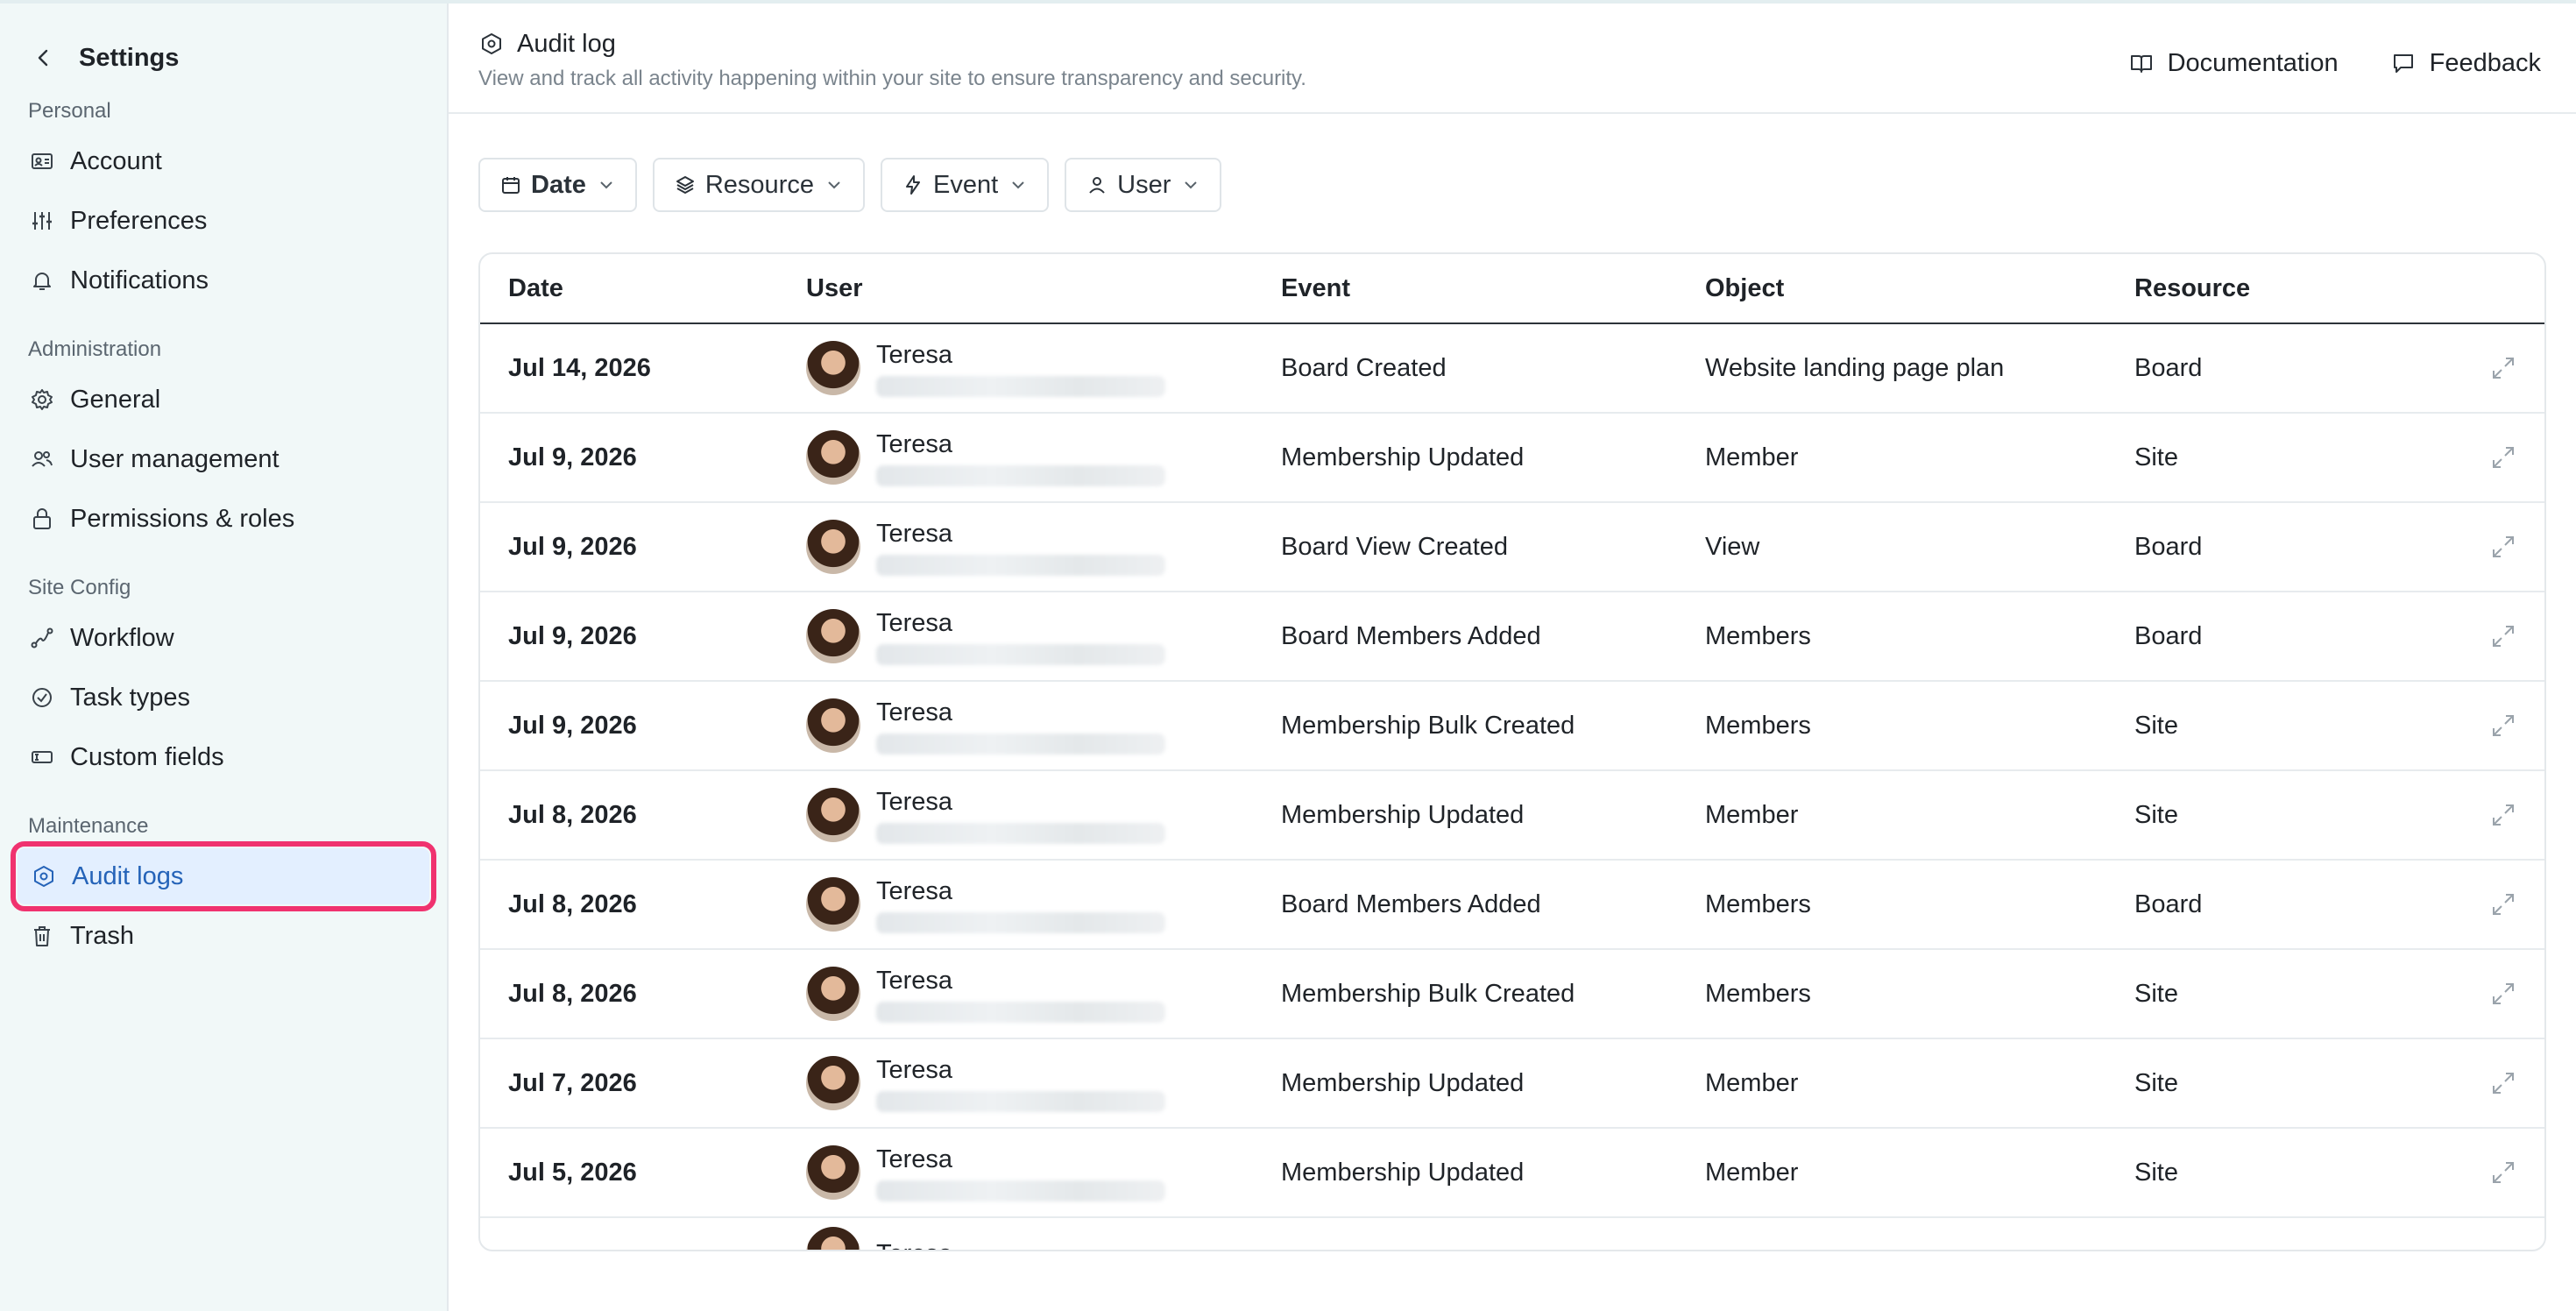  Describe the element at coordinates (42, 757) in the screenshot. I see `custom-field-icon` at that location.